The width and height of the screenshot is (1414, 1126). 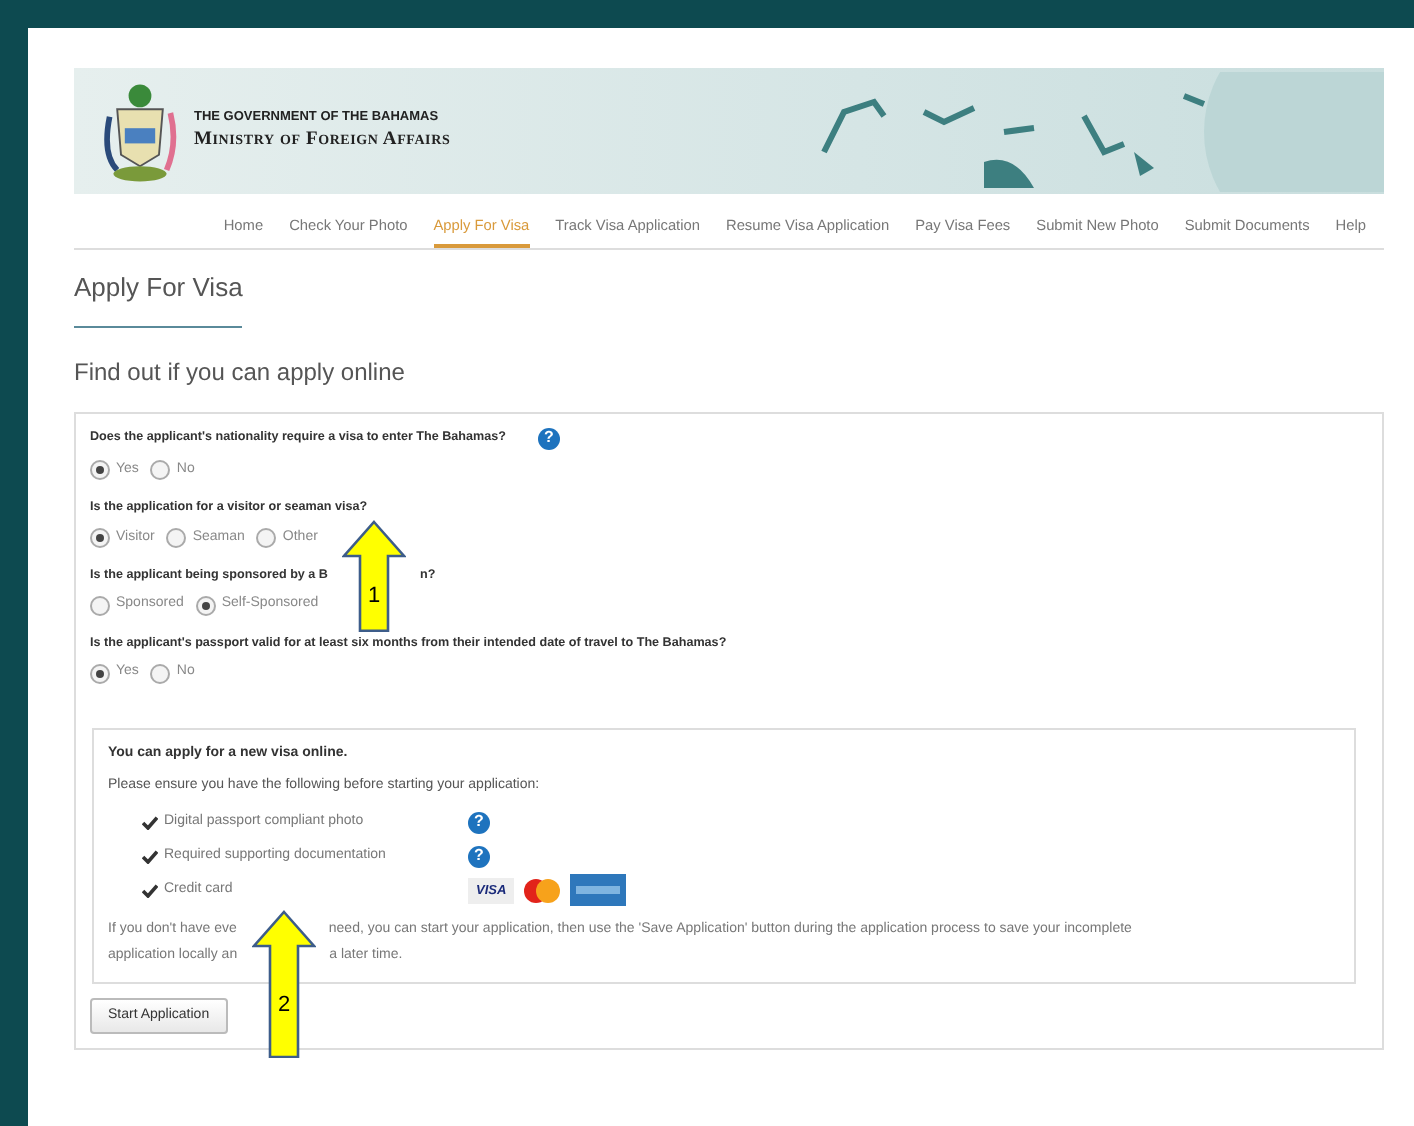 I want to click on ministry-name: Ministry of Foreign Affairs, so click(x=322, y=141).